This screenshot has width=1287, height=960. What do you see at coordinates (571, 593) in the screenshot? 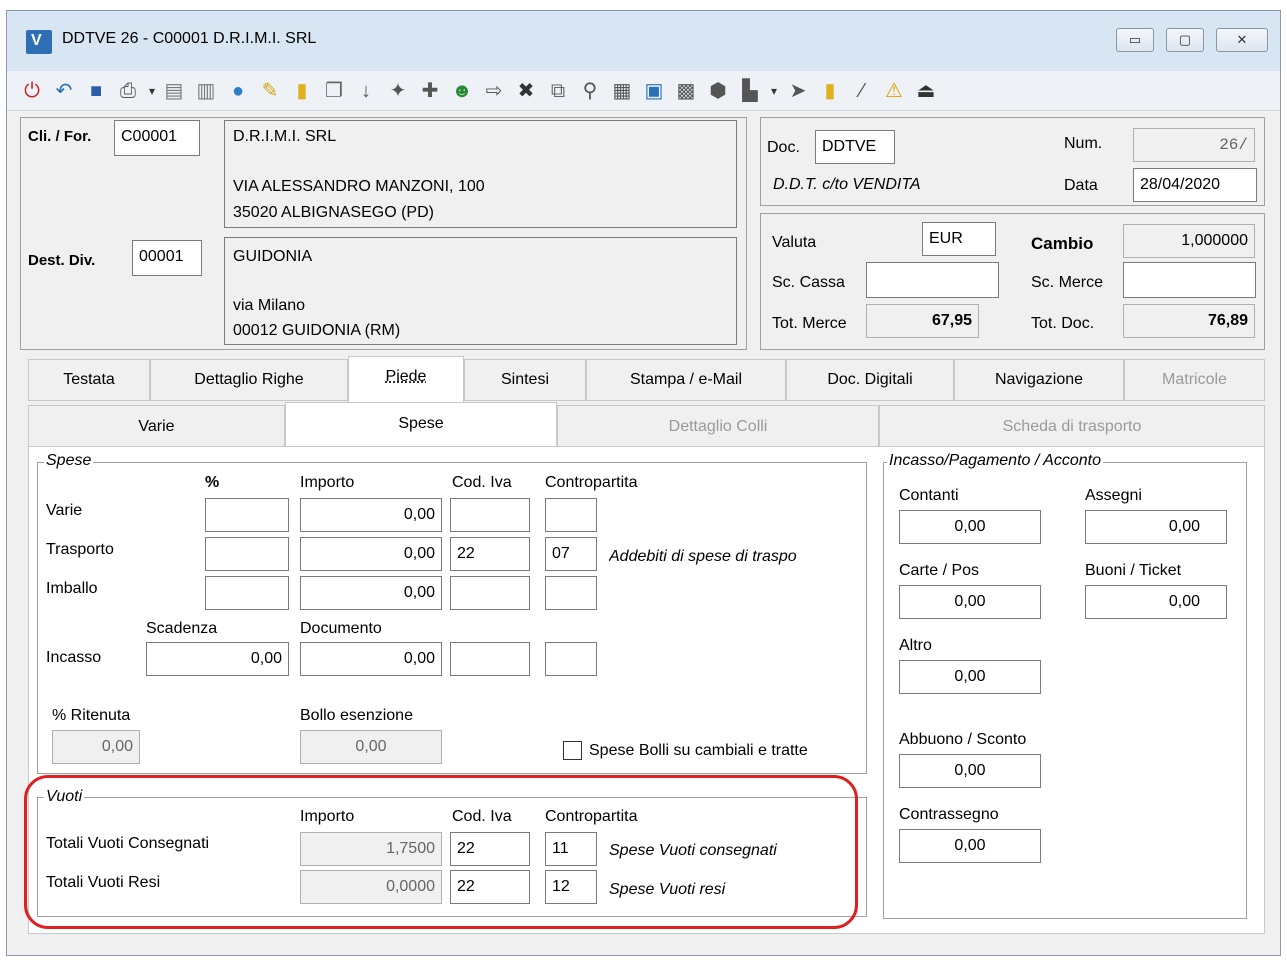
I see `imballo-contro-field` at bounding box center [571, 593].